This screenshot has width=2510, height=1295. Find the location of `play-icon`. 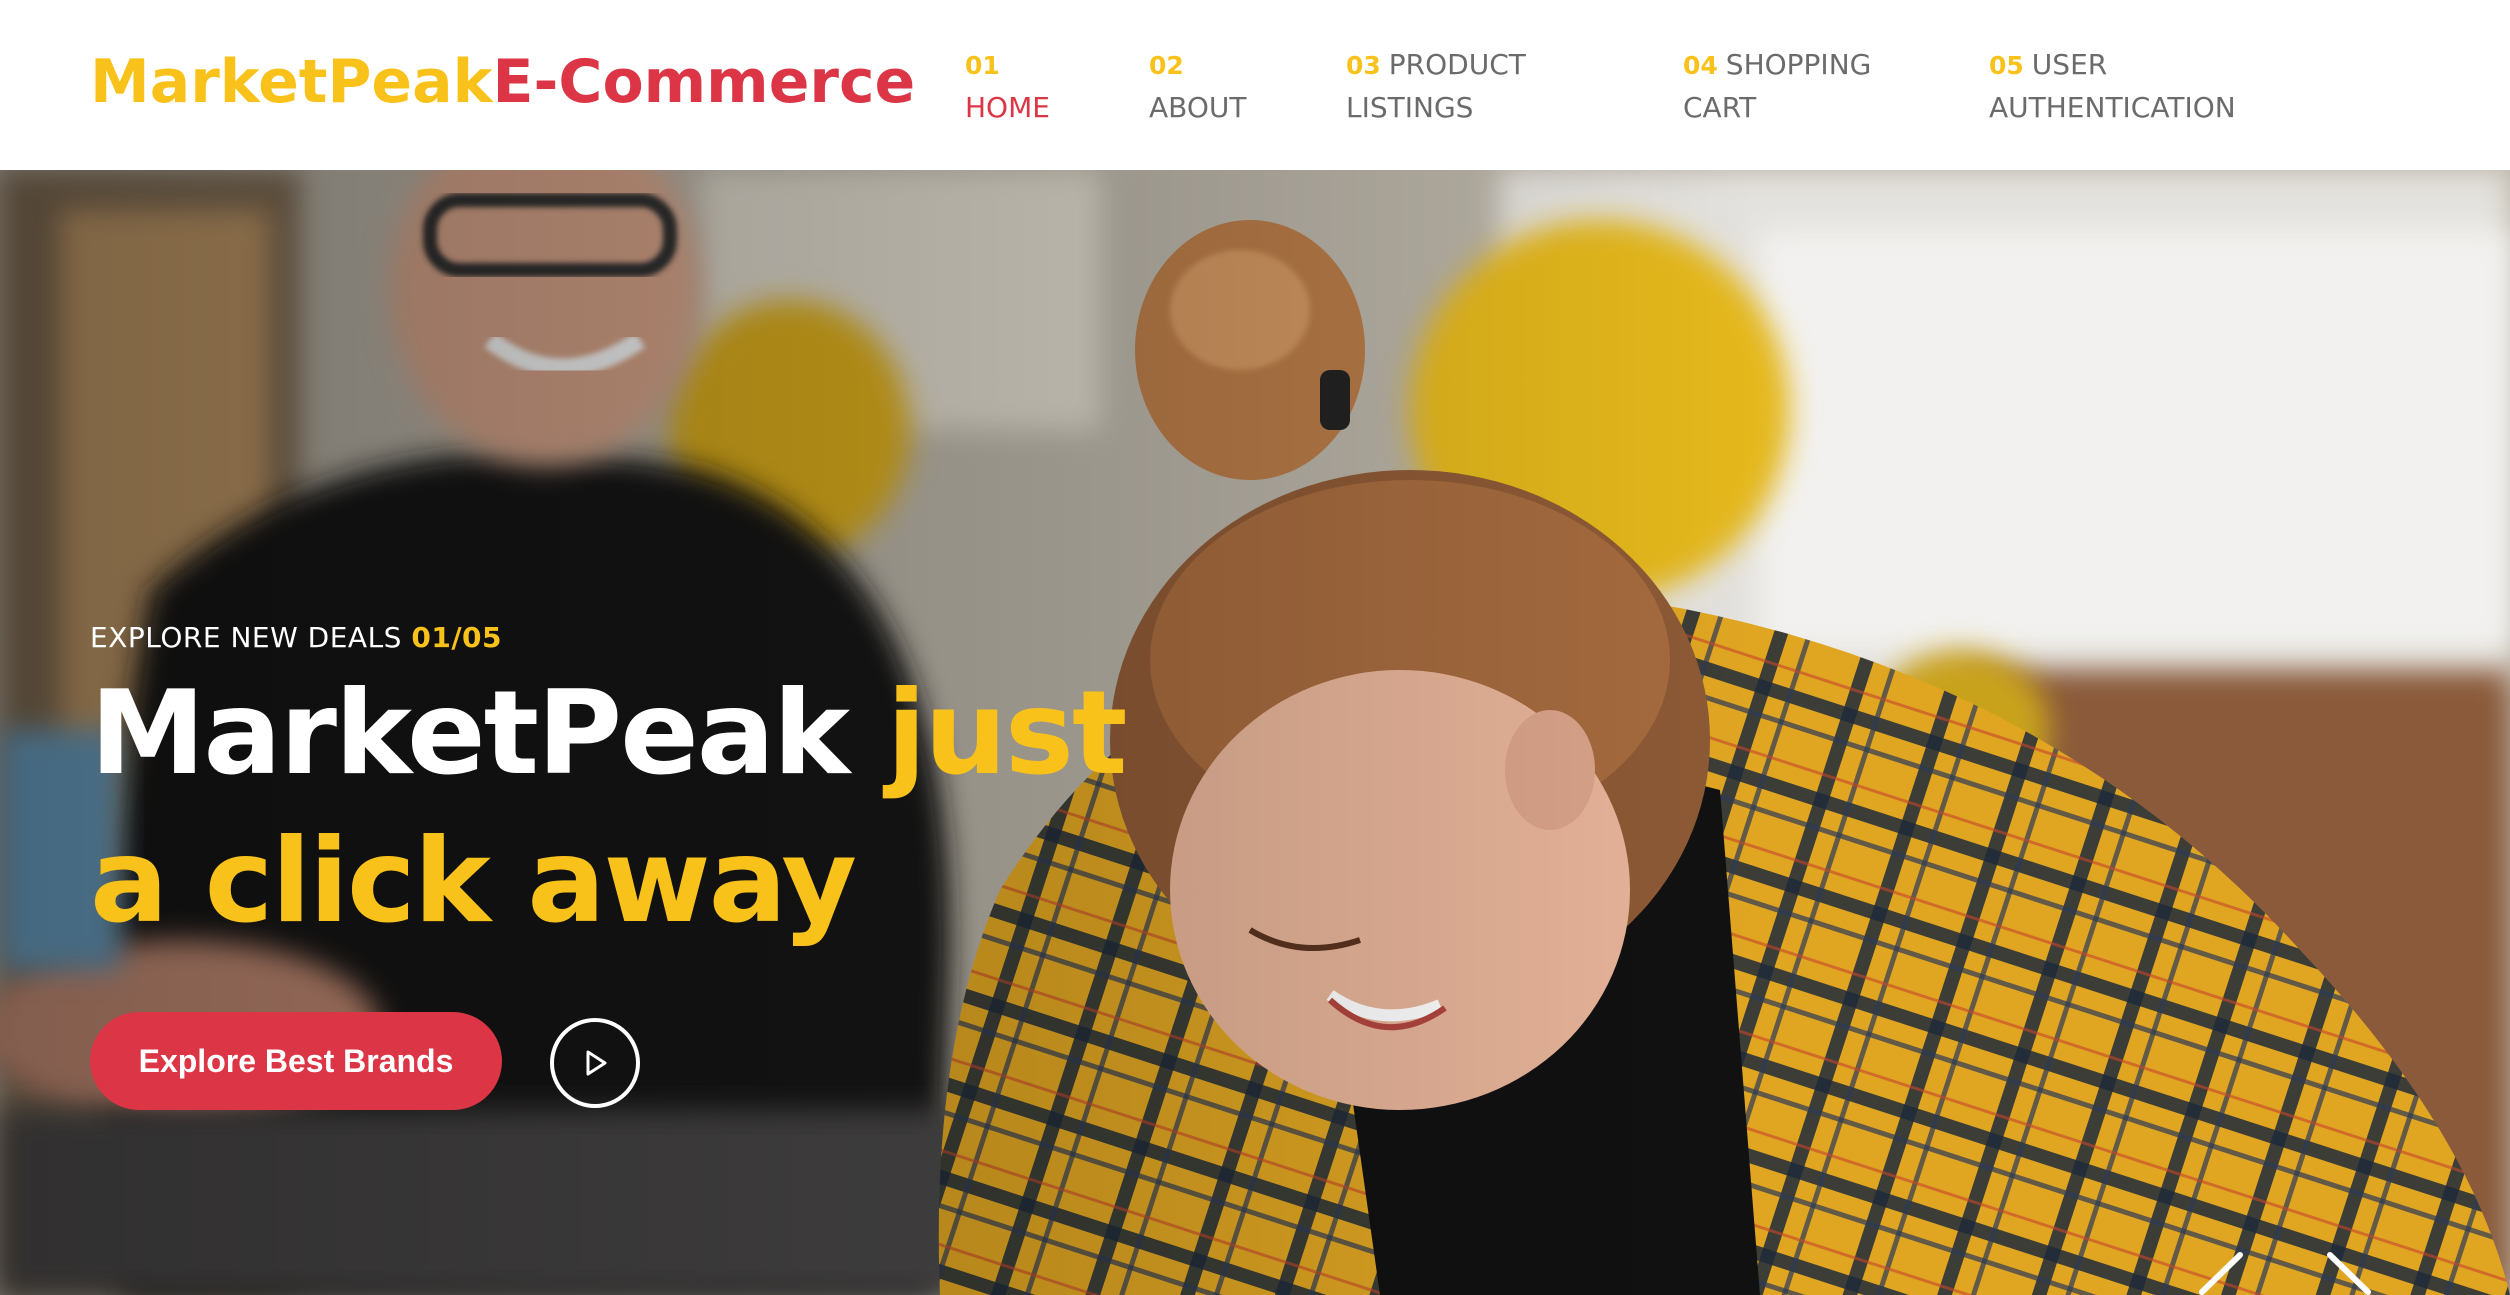

play-icon is located at coordinates (596, 1063).